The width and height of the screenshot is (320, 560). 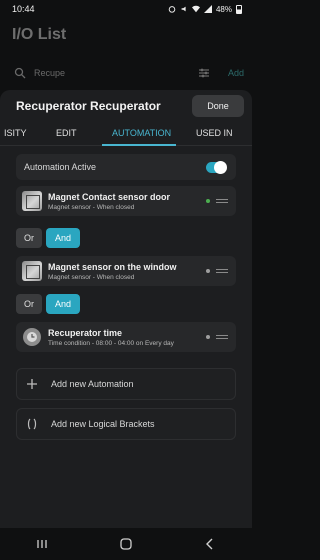 What do you see at coordinates (109, 196) in the screenshot?
I see `condition-title: Magnet Contact sensor door` at bounding box center [109, 196].